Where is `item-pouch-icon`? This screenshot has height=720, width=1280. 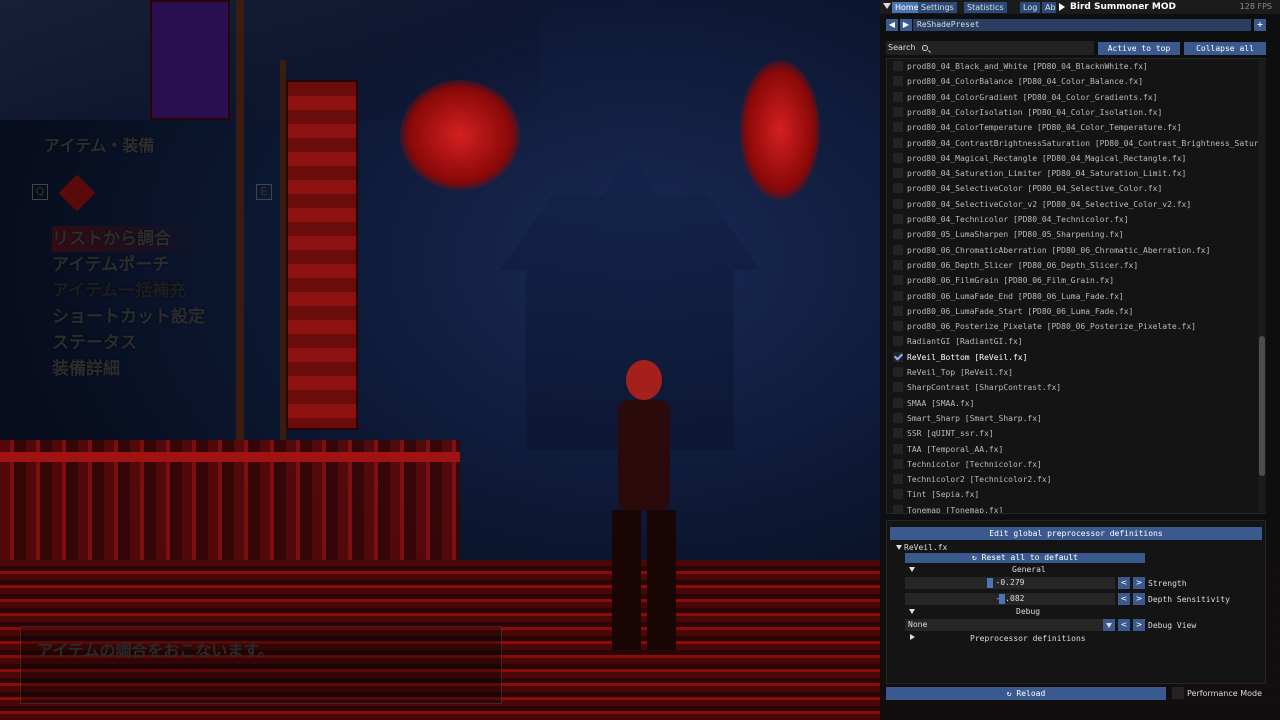
item-pouch-icon is located at coordinates (77, 193).